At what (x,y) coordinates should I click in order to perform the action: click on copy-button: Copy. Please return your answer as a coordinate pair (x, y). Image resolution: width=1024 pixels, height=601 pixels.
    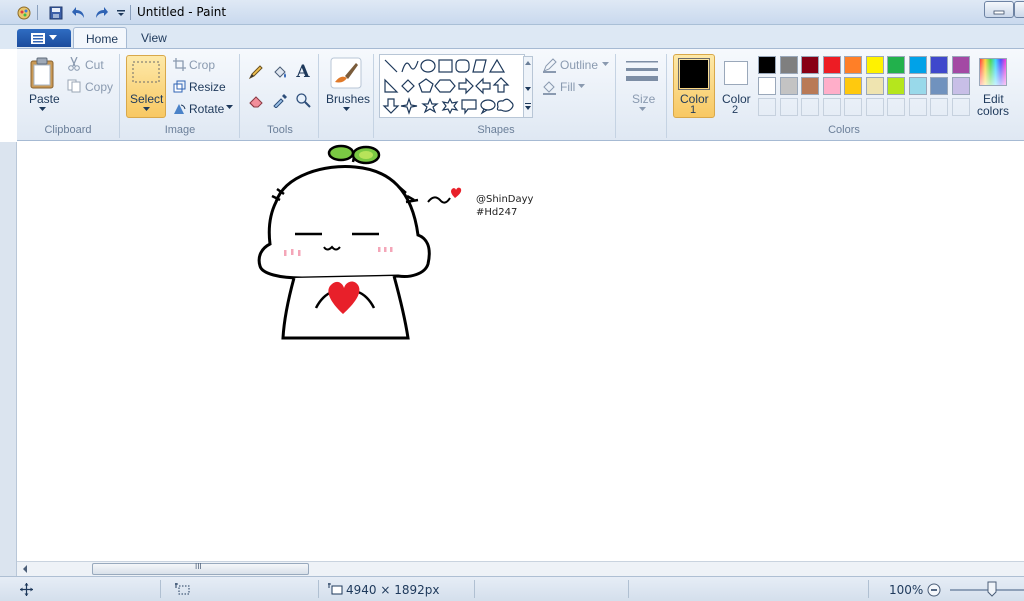
    Looking at the image, I should click on (99, 87).